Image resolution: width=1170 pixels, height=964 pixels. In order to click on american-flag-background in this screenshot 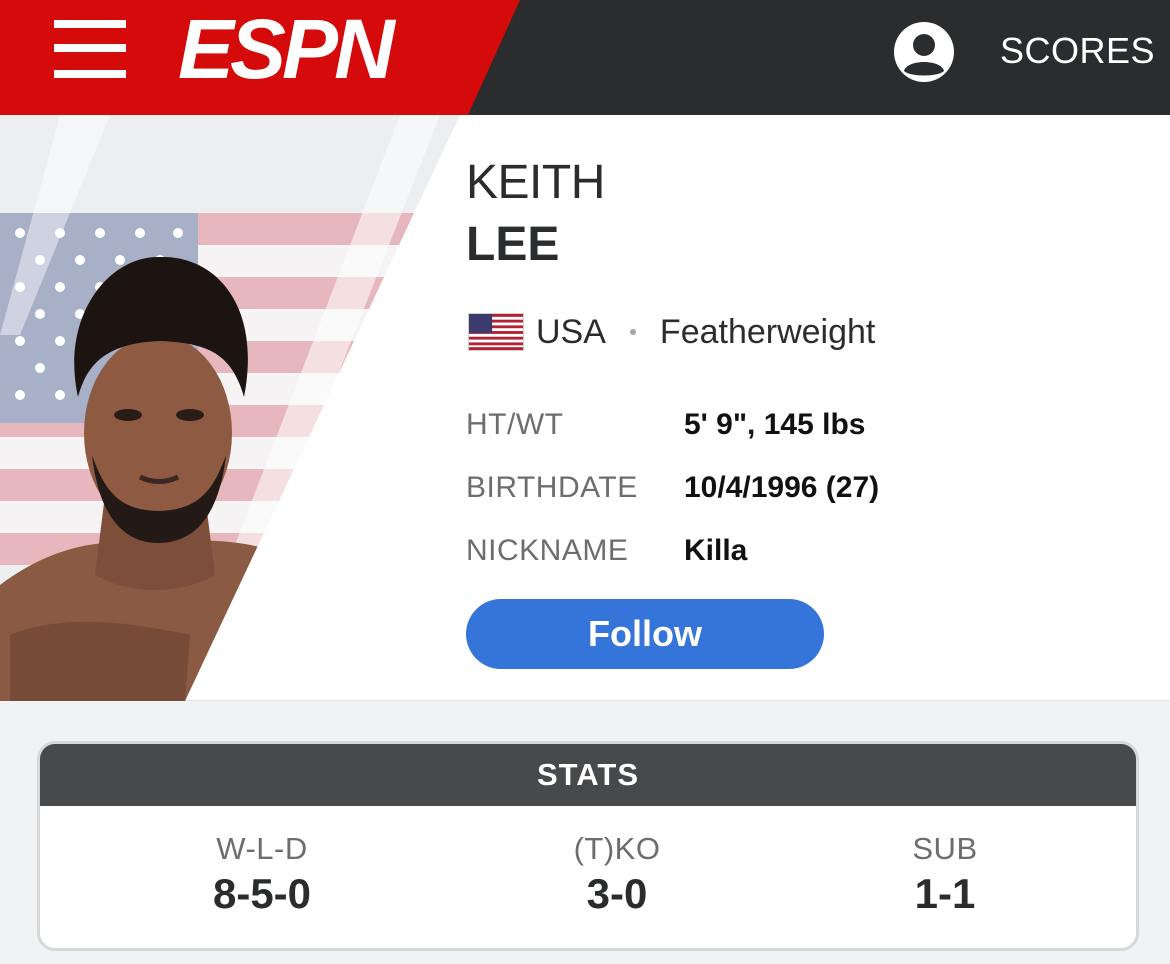, I will do `click(230, 389)`.